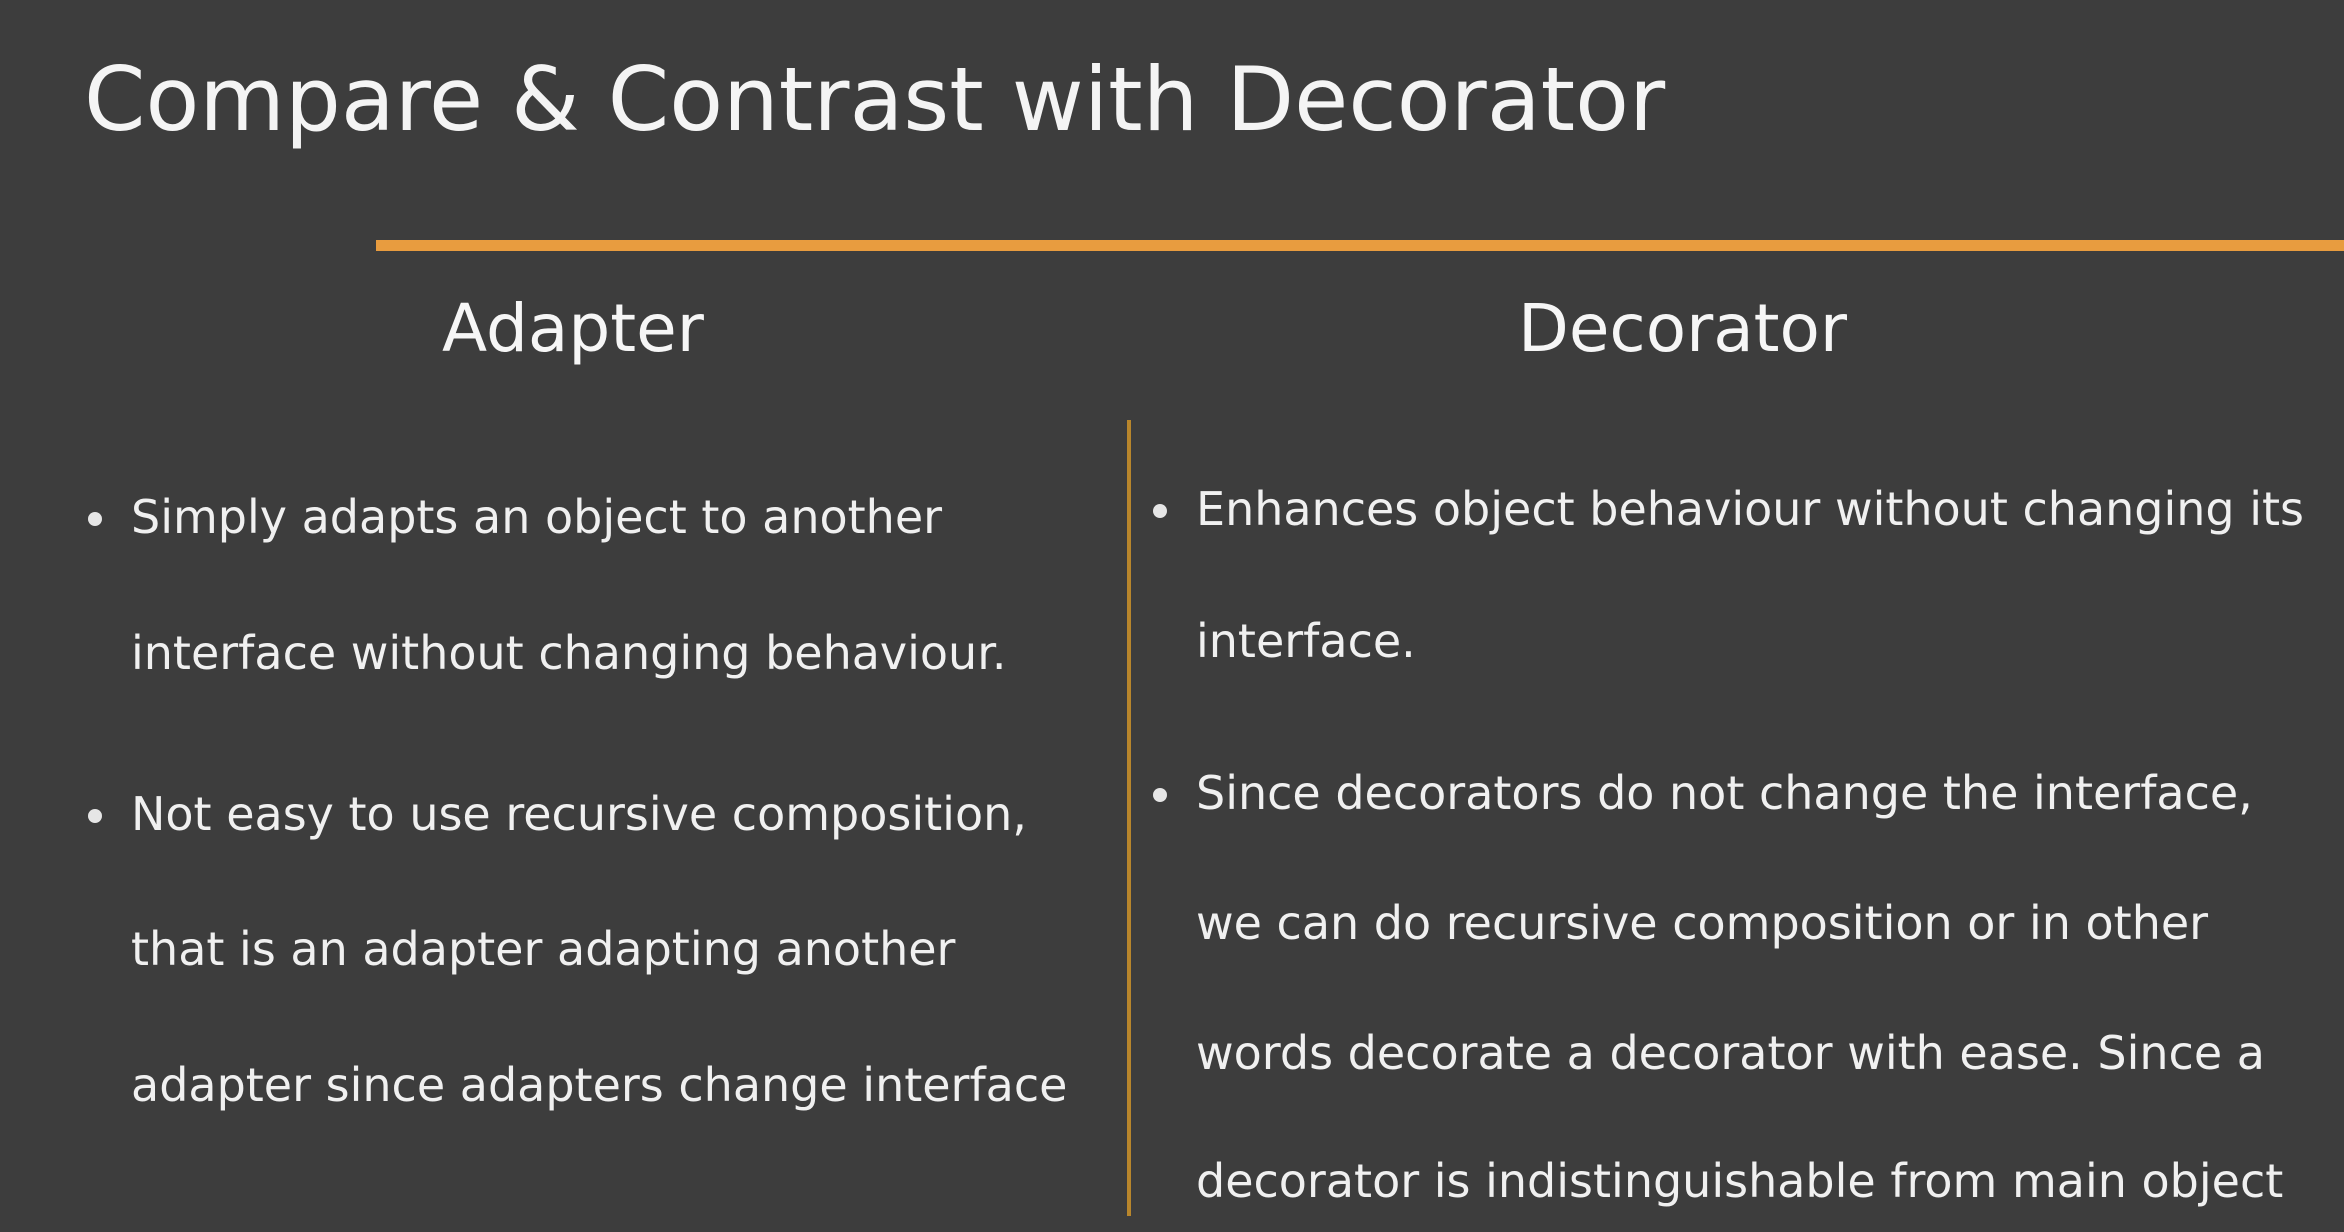  I want to click on slide-title: Compare & Contrast with Decorator, so click(875, 99).